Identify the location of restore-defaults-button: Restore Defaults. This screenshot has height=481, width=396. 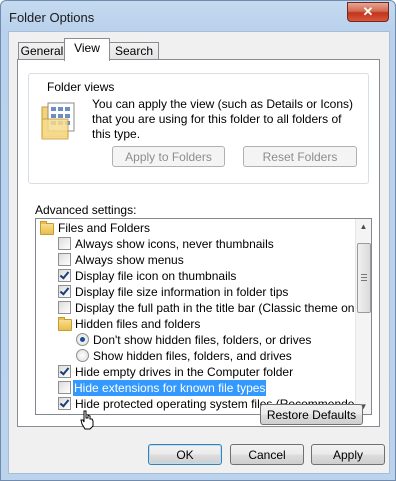
(311, 414).